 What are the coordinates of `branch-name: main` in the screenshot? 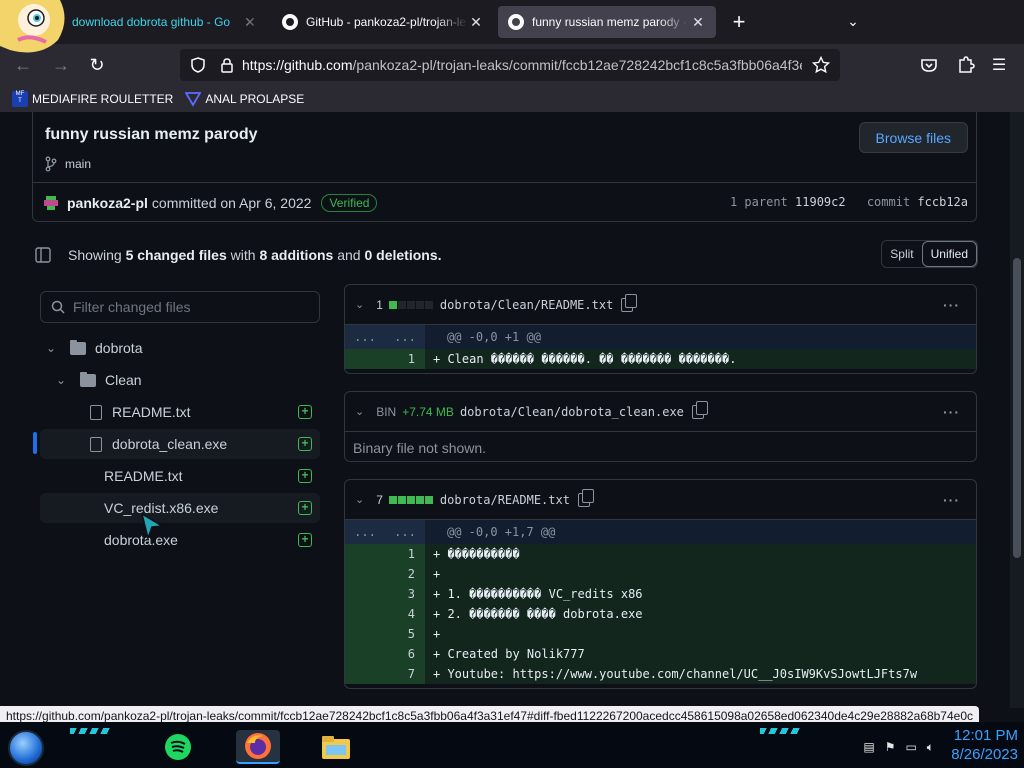 It's located at (78, 164).